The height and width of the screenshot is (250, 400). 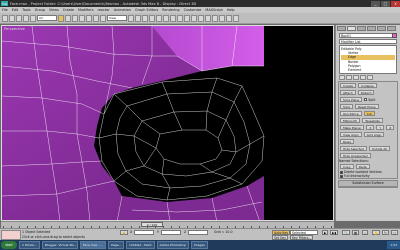 What do you see at coordinates (356, 232) in the screenshot?
I see `zoom-all-icon: ▦` at bounding box center [356, 232].